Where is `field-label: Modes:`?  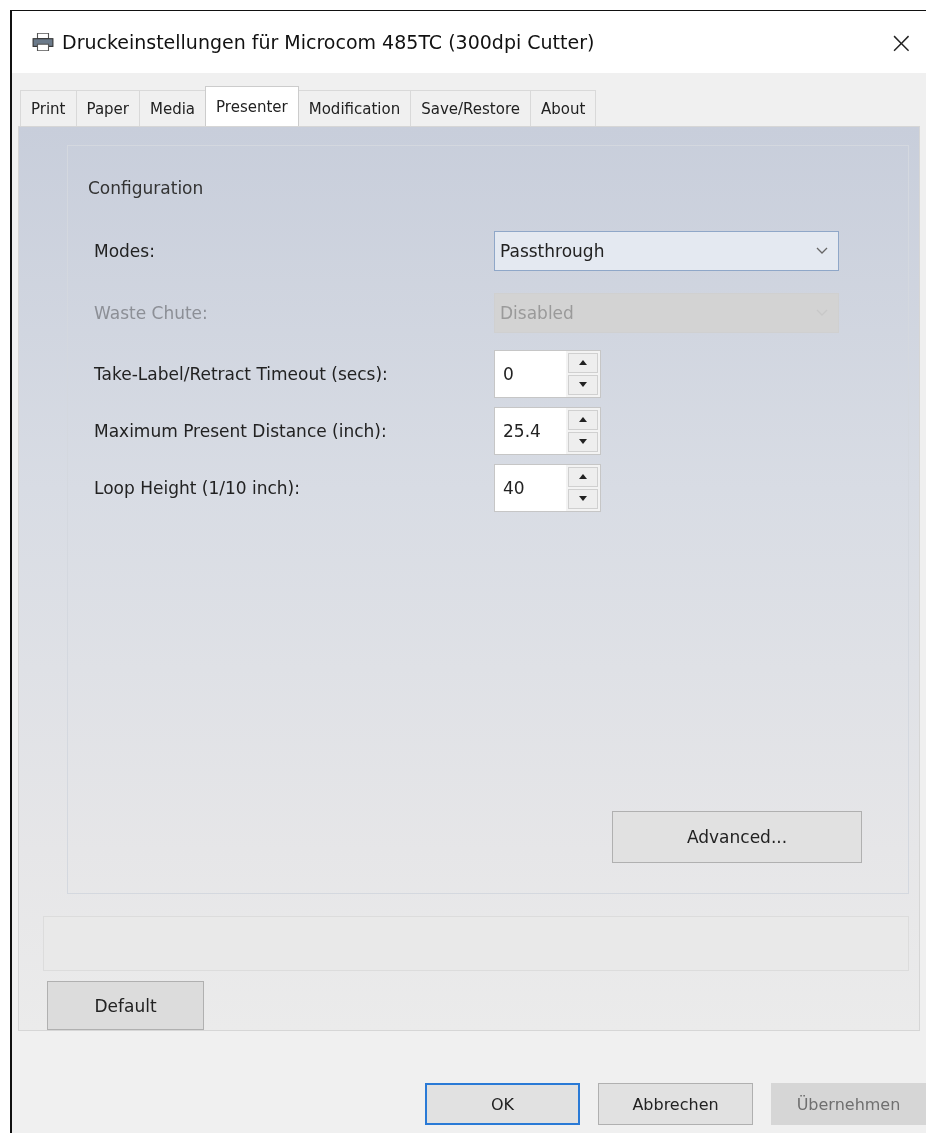 field-label: Modes: is located at coordinates (125, 251).